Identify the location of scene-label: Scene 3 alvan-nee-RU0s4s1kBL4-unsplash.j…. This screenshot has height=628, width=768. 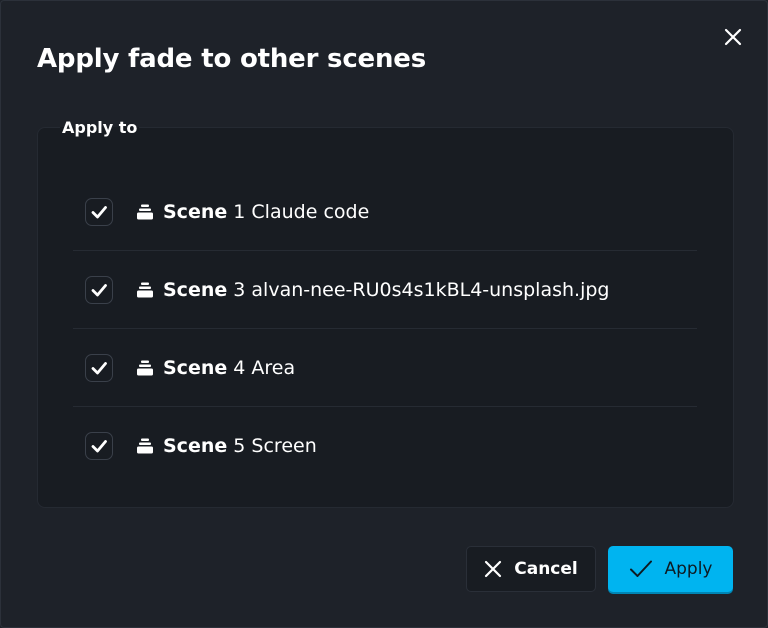
(386, 289).